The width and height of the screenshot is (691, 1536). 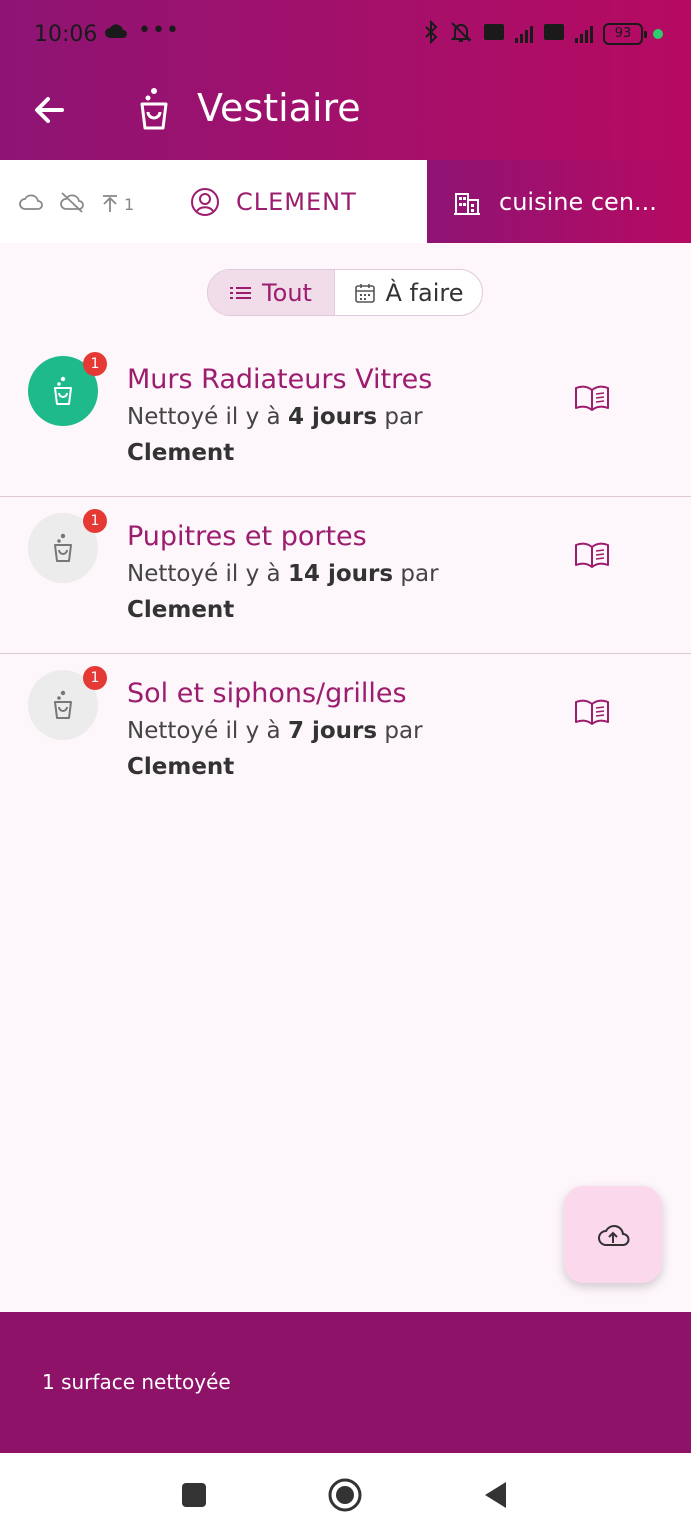 I want to click on cleaned-surfaces-summary: 1 surface nettoyée, so click(x=136, y=1382).